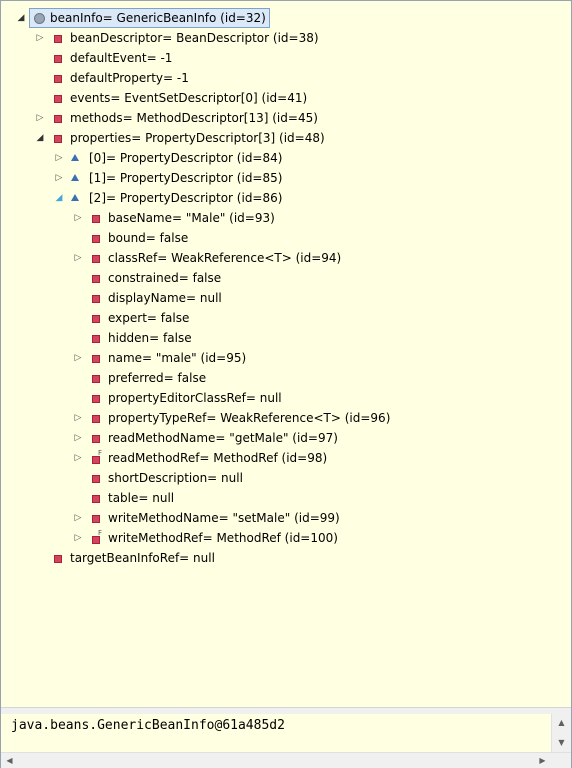 The width and height of the screenshot is (572, 768). What do you see at coordinates (542, 760) in the screenshot?
I see `scroll-right-icon: ▶` at bounding box center [542, 760].